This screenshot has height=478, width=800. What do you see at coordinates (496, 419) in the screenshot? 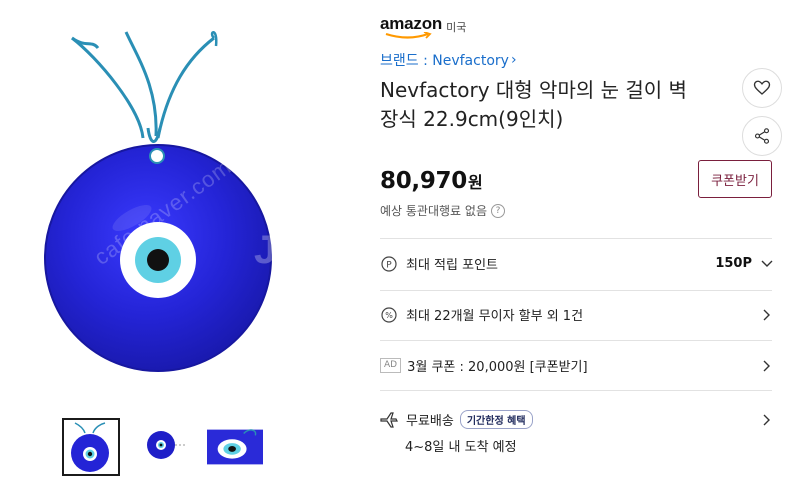
I see `limited-benefit-badge: 기간한정 혜택` at bounding box center [496, 419].